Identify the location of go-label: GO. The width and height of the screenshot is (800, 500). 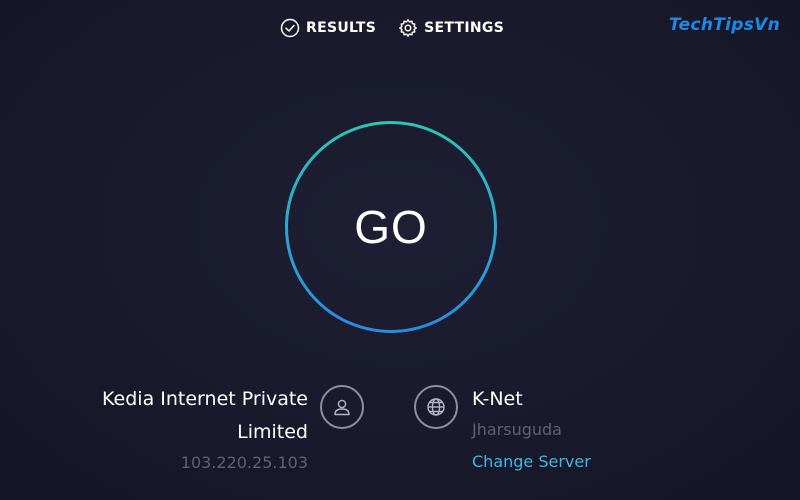
(391, 227).